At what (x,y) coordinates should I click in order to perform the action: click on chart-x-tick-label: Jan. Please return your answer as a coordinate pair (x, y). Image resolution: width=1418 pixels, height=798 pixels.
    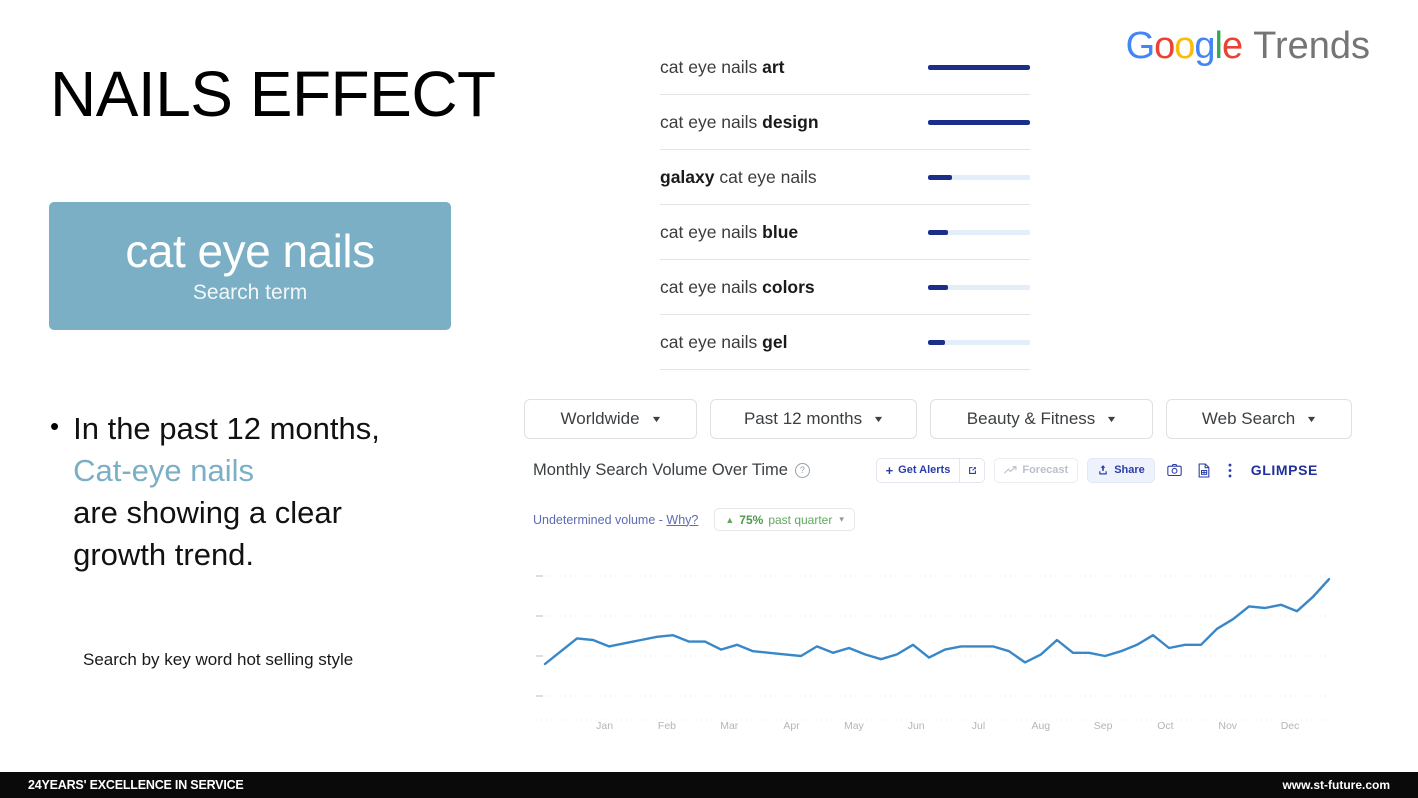
    Looking at the image, I should click on (605, 726).